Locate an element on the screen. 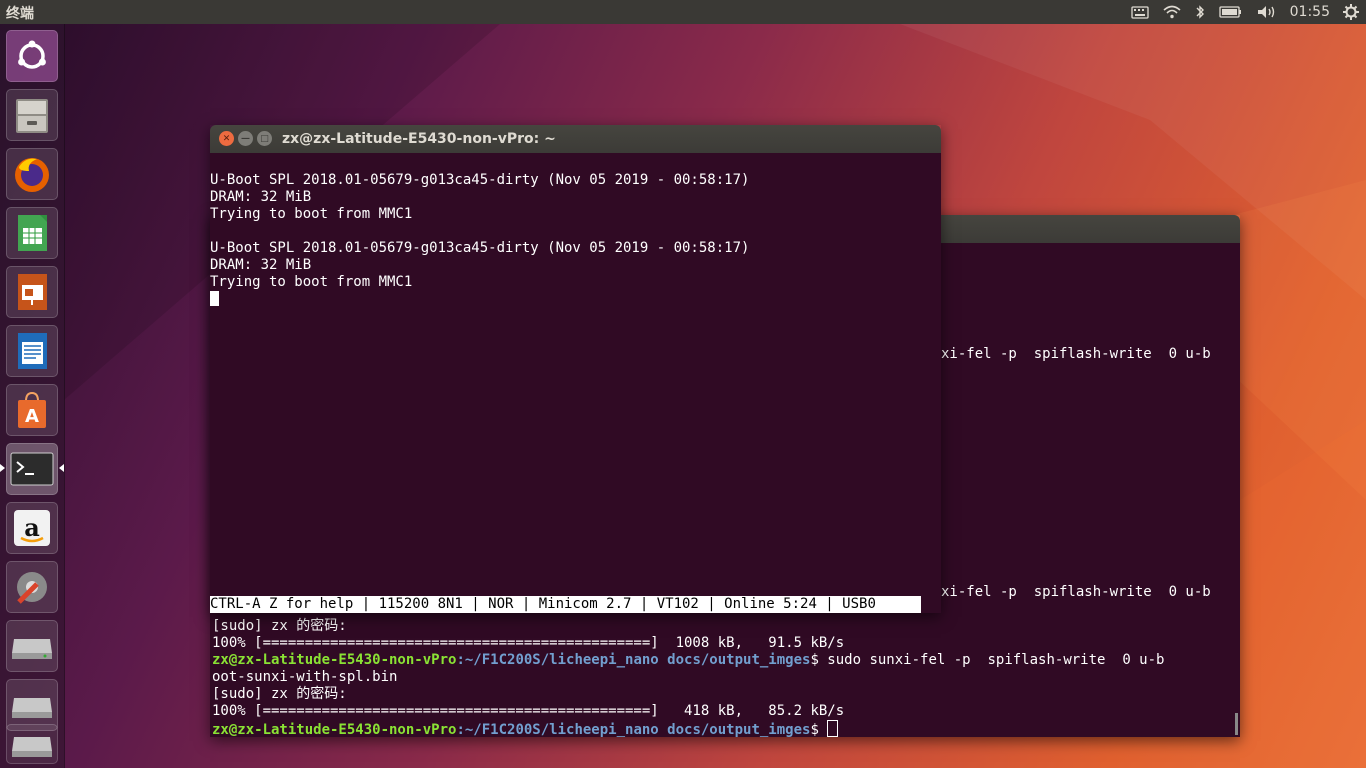 The height and width of the screenshot is (768, 1366). launcher: A a is located at coordinates (32, 396).